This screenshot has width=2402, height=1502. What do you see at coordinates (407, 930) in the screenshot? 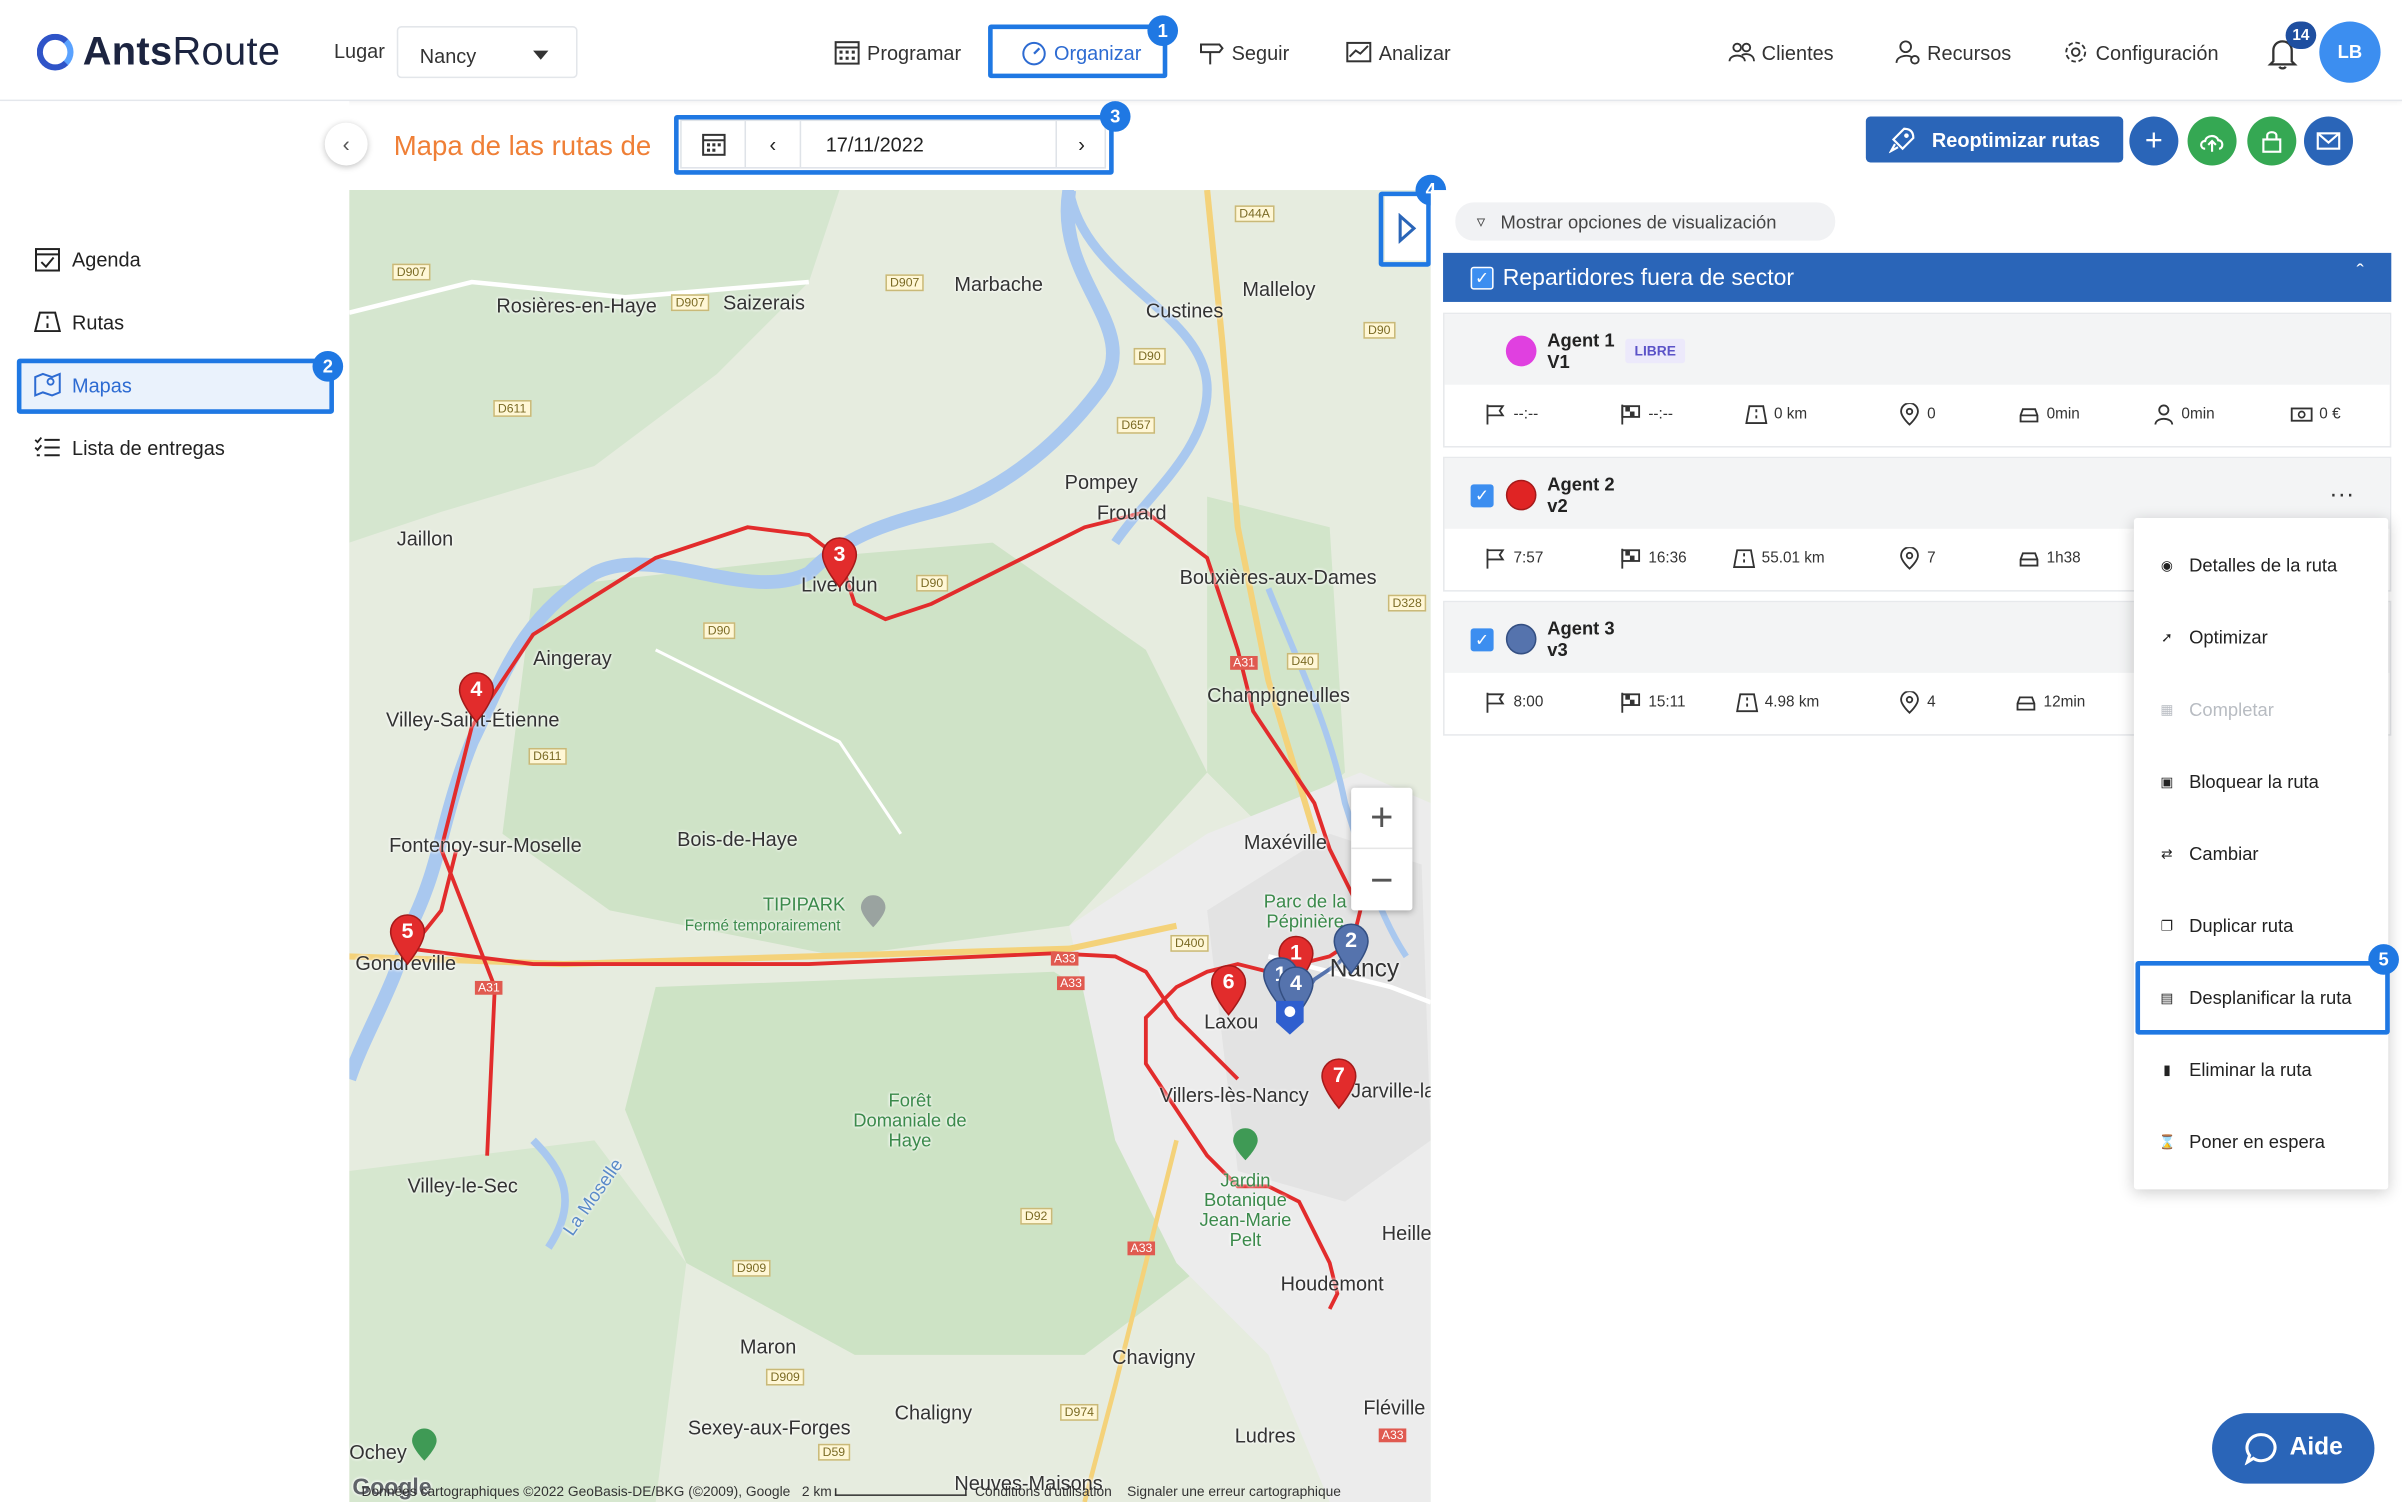
I see `pin-number: 5` at bounding box center [407, 930].